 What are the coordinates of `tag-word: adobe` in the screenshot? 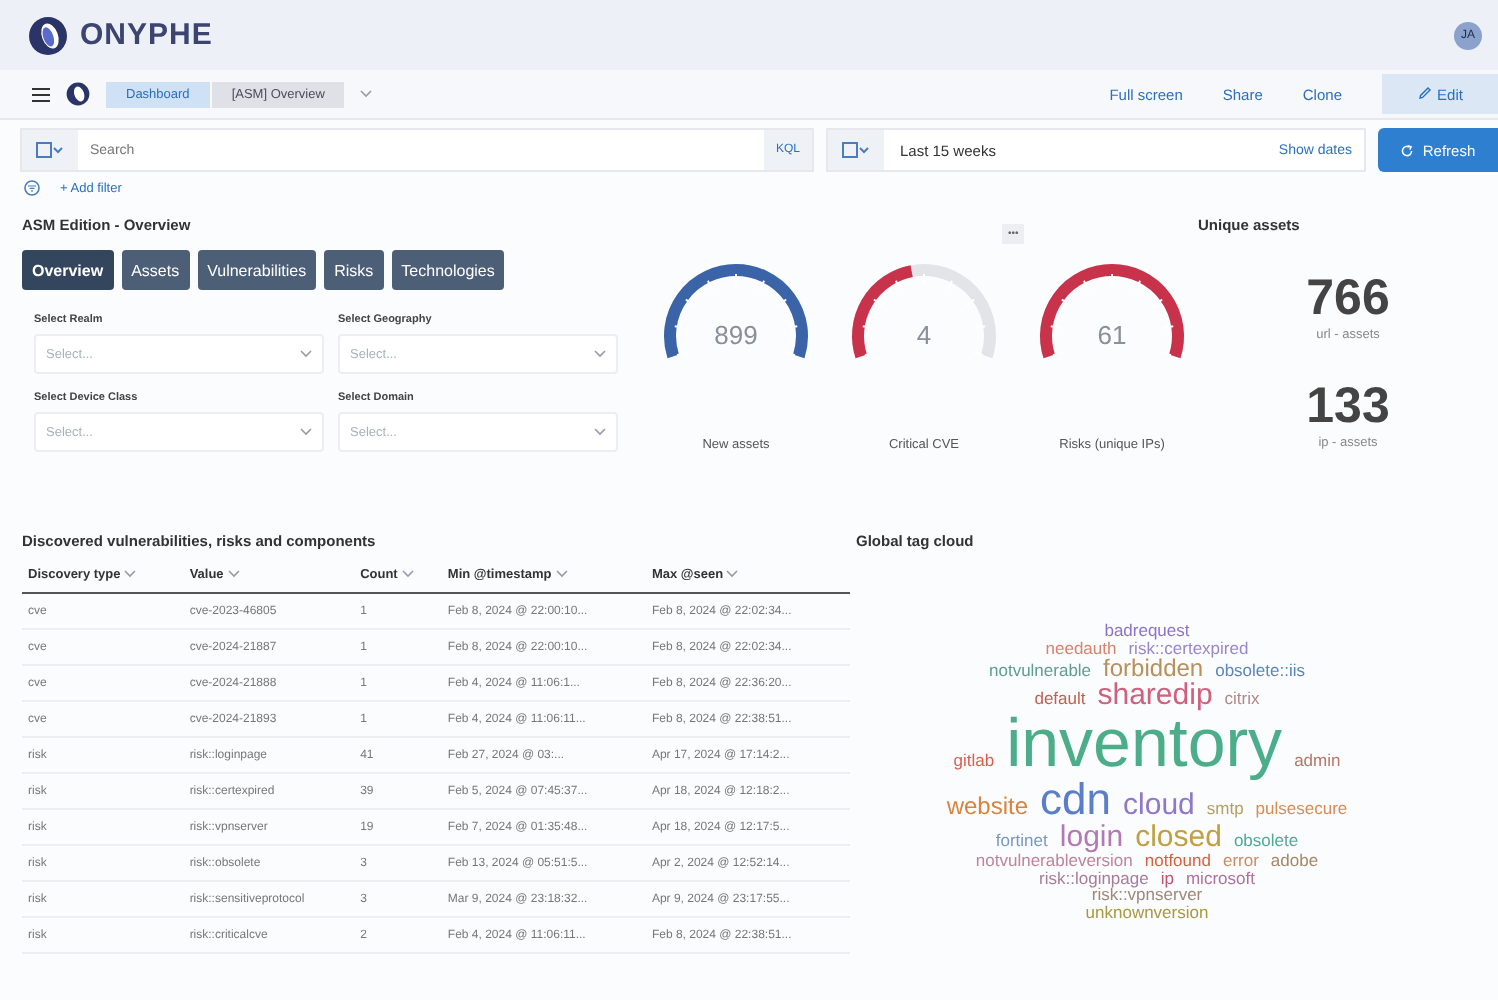 It's located at (1294, 860).